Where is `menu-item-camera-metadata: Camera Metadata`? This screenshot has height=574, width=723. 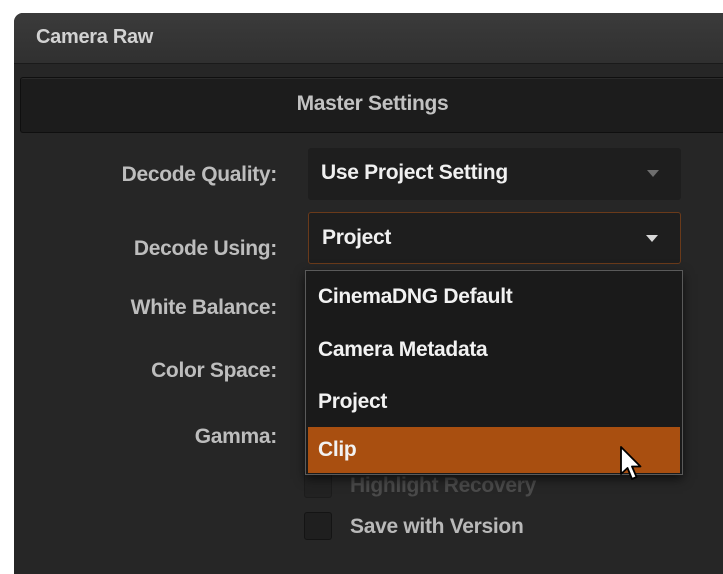
menu-item-camera-metadata: Camera Metadata is located at coordinates (494, 350).